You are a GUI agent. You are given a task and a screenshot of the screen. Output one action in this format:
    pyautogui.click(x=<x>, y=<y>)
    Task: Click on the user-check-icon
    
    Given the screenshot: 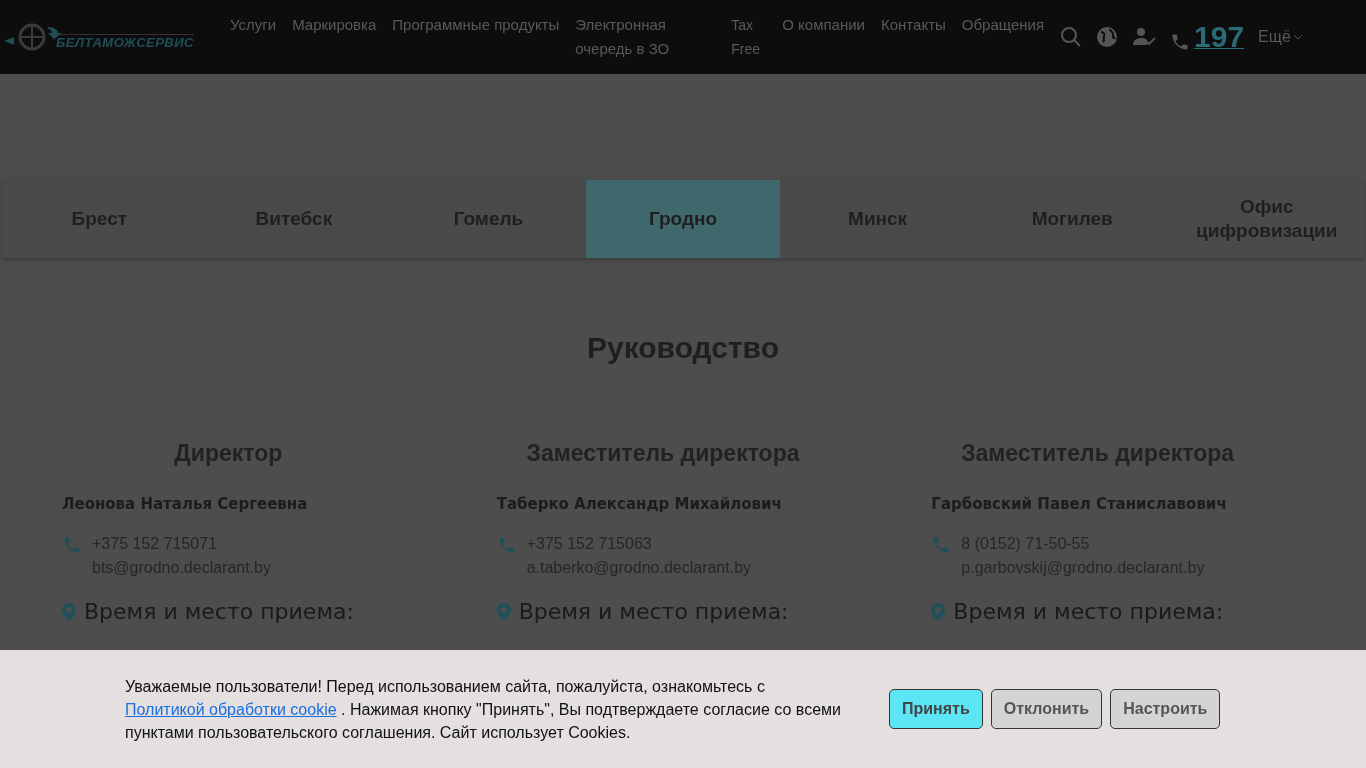 What is the action you would take?
    pyautogui.click(x=1144, y=37)
    